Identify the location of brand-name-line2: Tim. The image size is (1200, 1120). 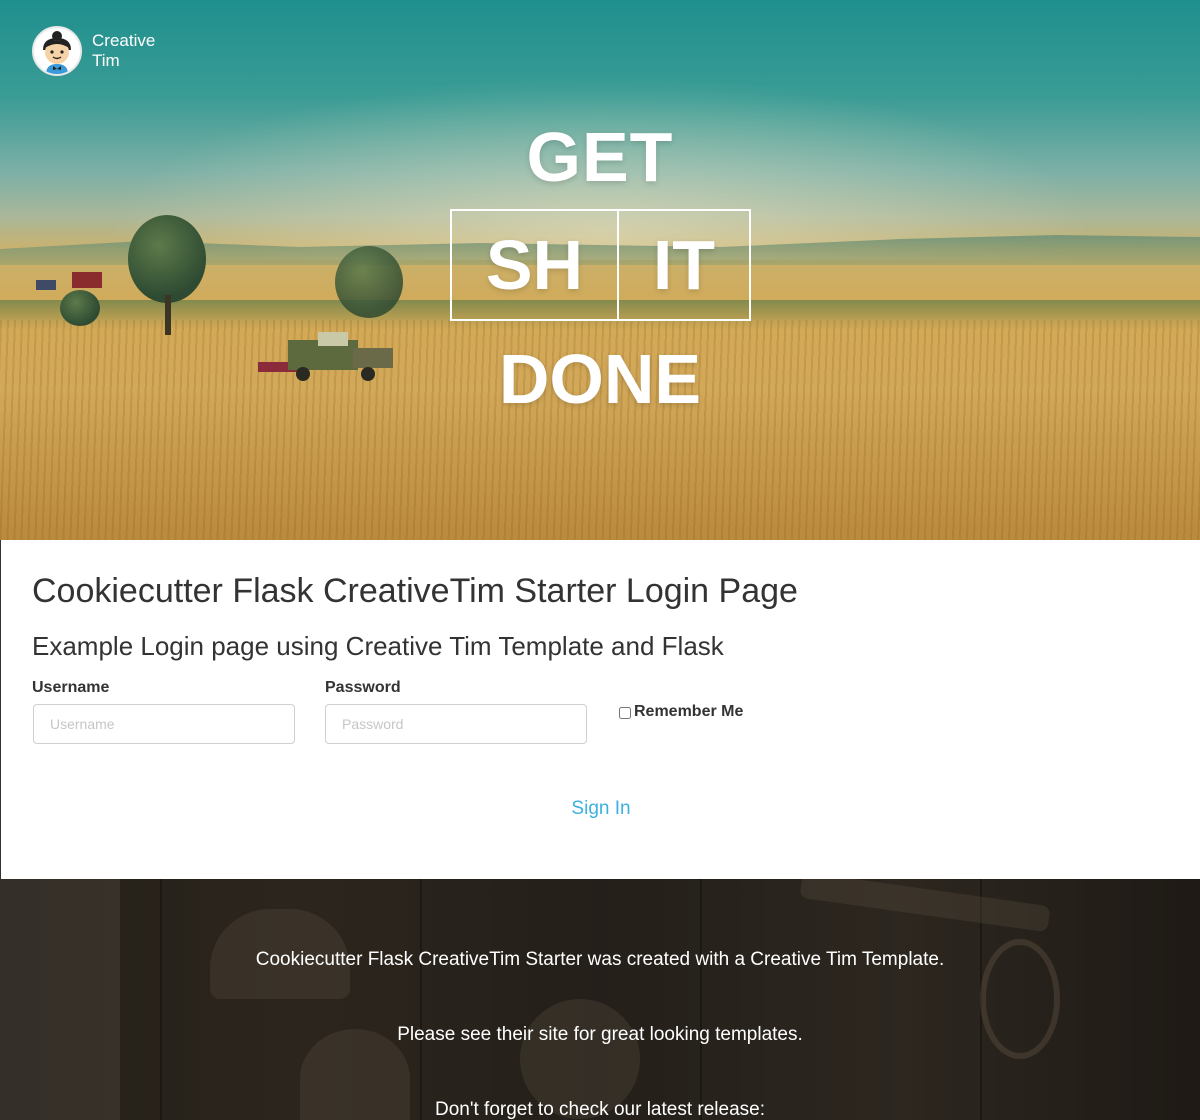
(106, 60).